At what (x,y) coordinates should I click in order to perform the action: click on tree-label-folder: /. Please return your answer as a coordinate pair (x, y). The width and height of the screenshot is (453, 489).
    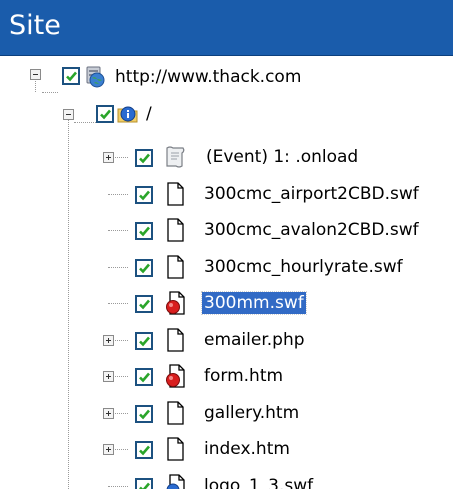
    Looking at the image, I should click on (149, 114).